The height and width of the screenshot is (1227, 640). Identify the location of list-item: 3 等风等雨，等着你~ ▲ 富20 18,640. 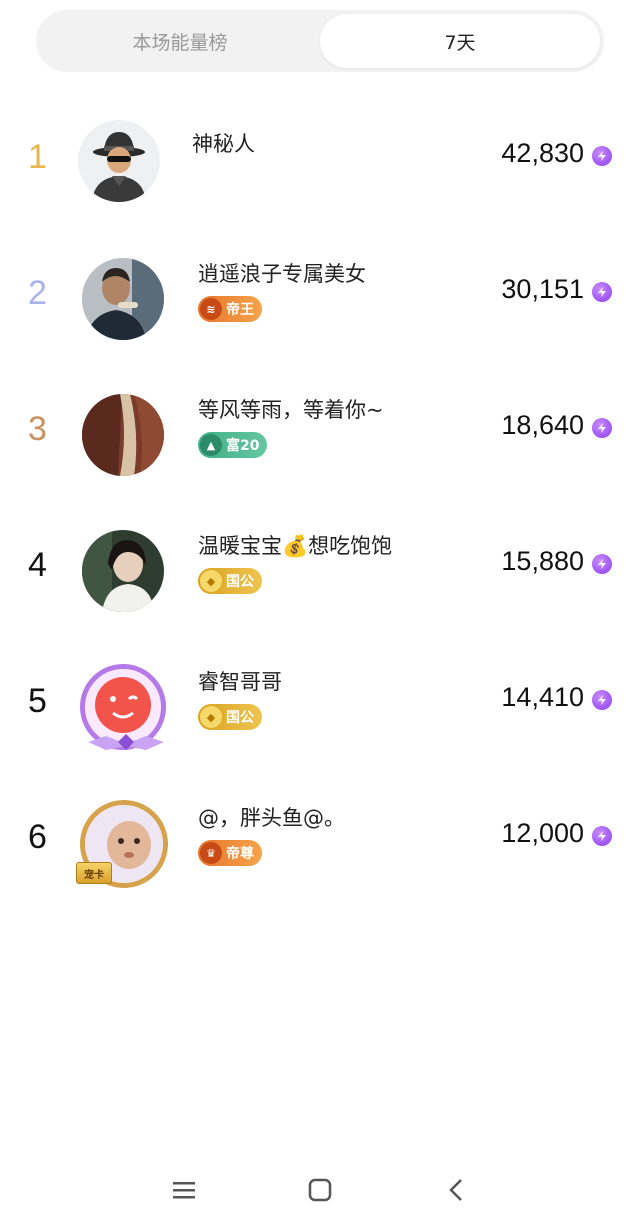
(320, 443).